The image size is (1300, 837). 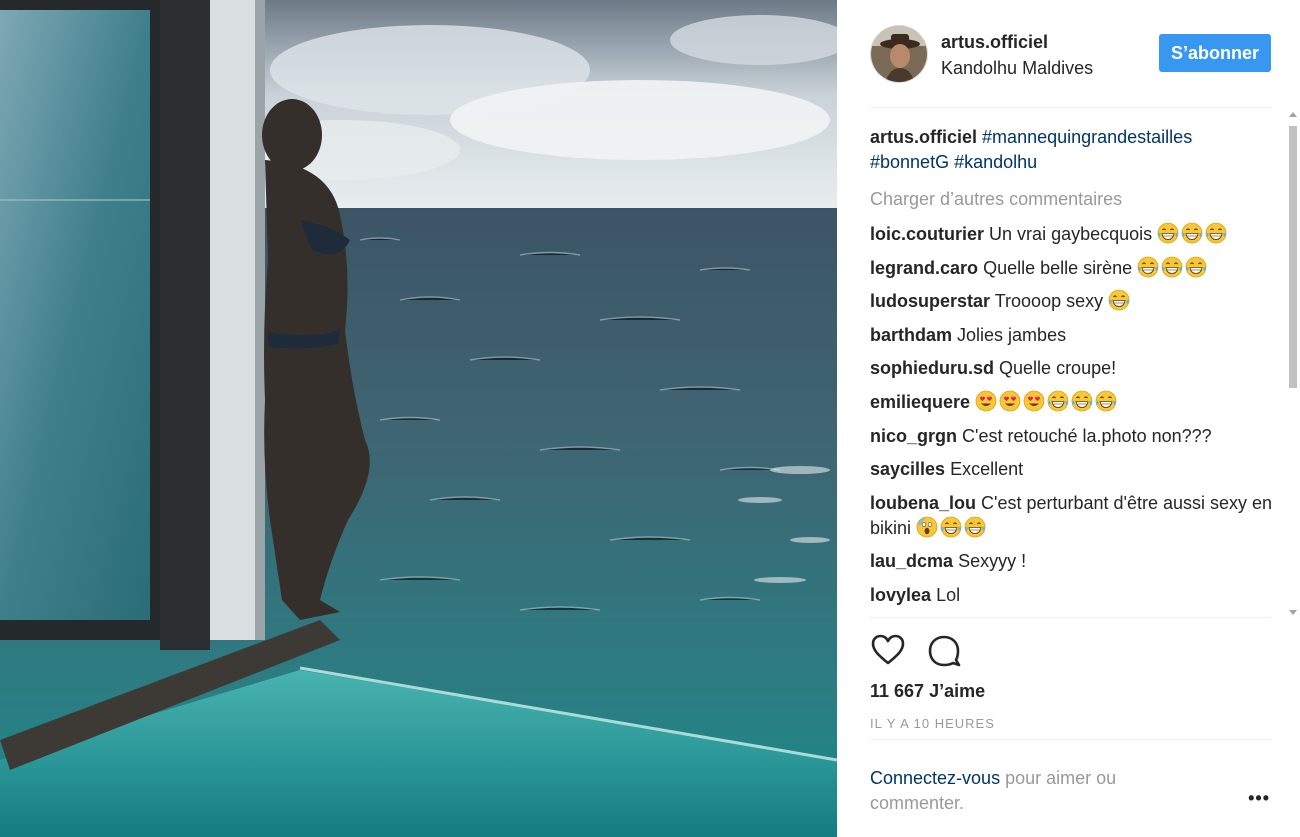 What do you see at coordinates (987, 469) in the screenshot?
I see `comment-text: Excellent` at bounding box center [987, 469].